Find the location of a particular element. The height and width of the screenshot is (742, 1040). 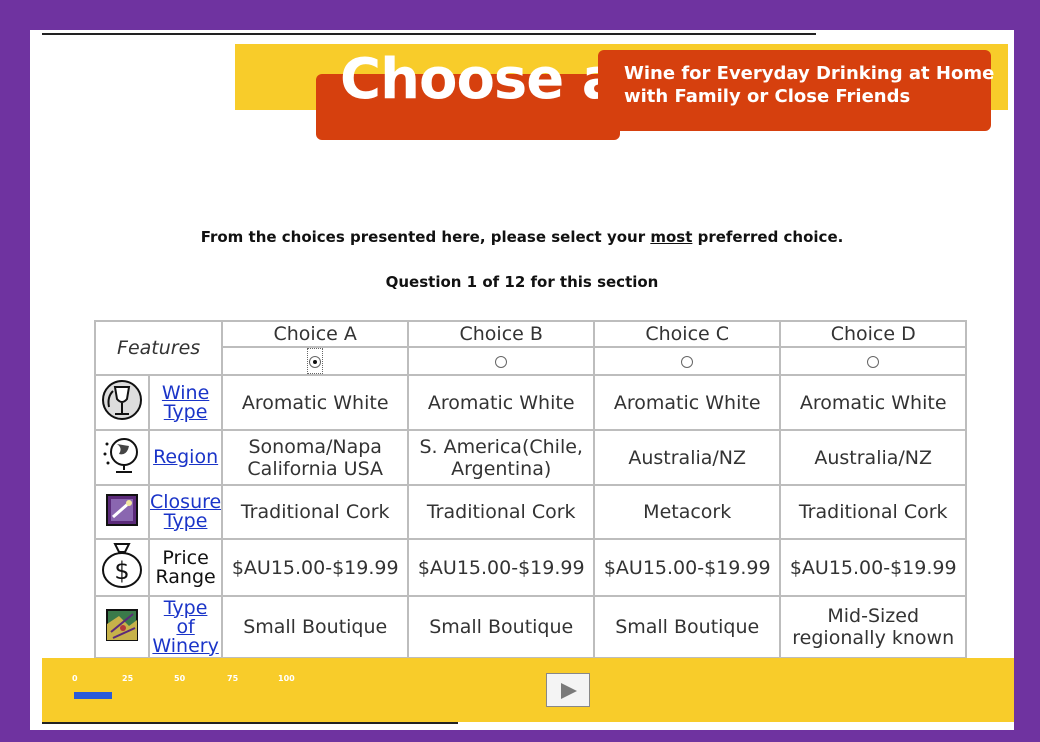

region-link: Region is located at coordinates (185, 457).